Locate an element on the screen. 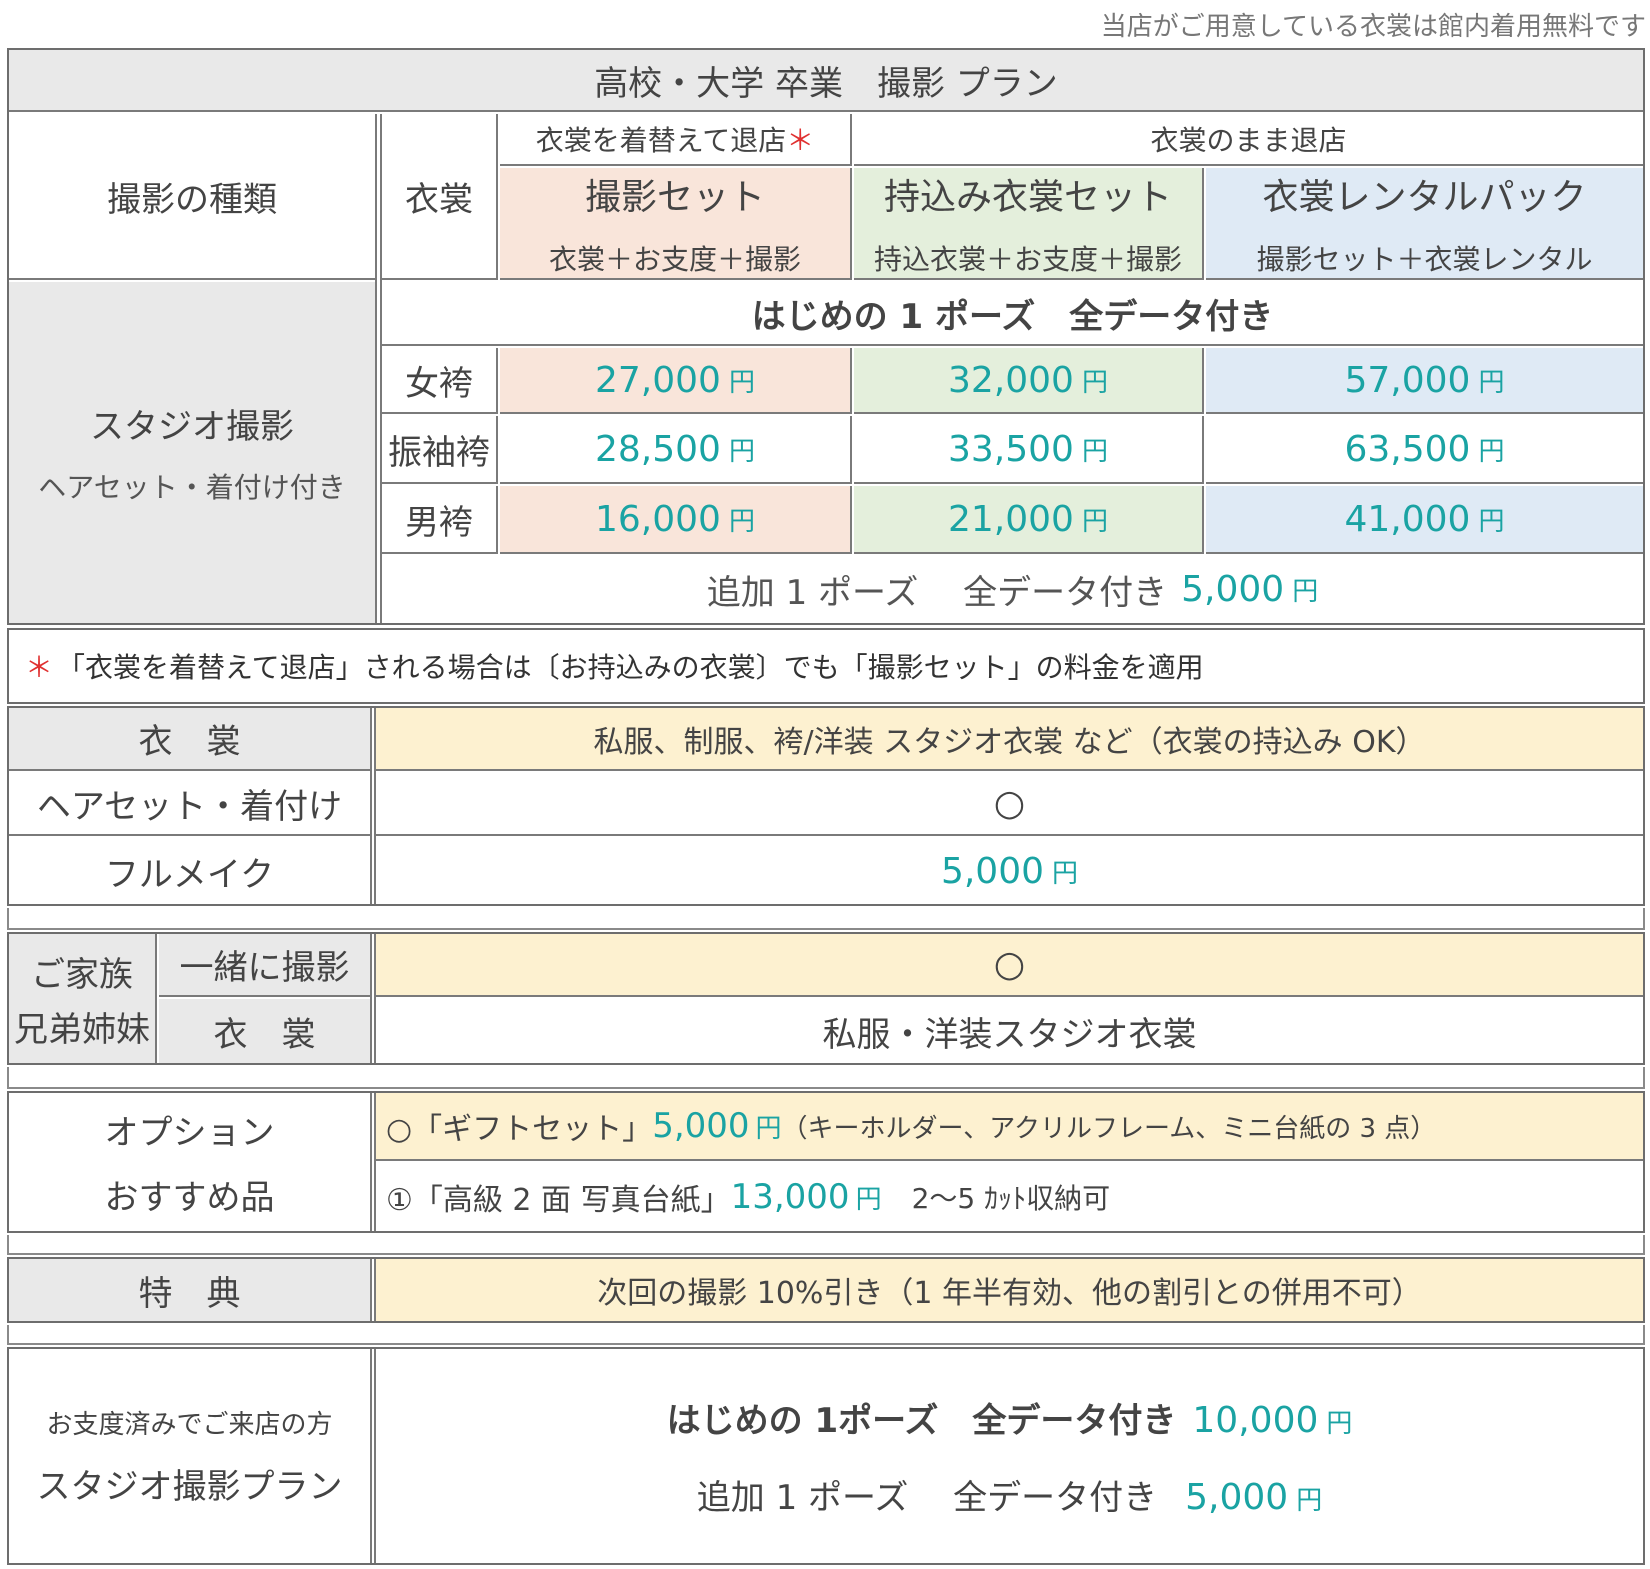 This screenshot has height=1569, width=1650. price-cell: 63,500 円 is located at coordinates (1424, 450).